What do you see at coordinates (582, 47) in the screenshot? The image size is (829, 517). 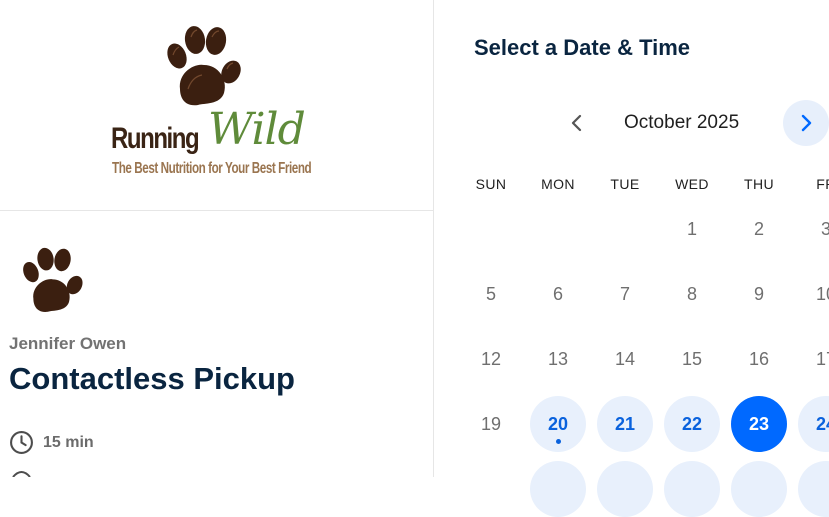 I see `picker-title: Select a Date & Time` at bounding box center [582, 47].